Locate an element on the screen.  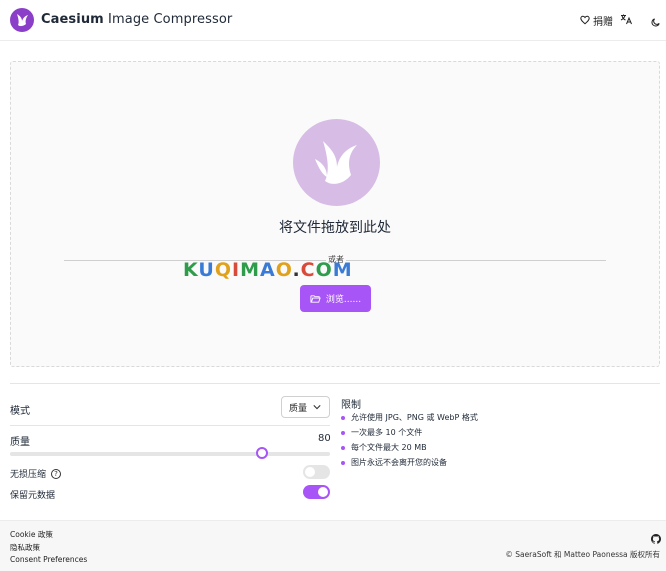
list-item: 每个文件最大 20 MB is located at coordinates (409, 447).